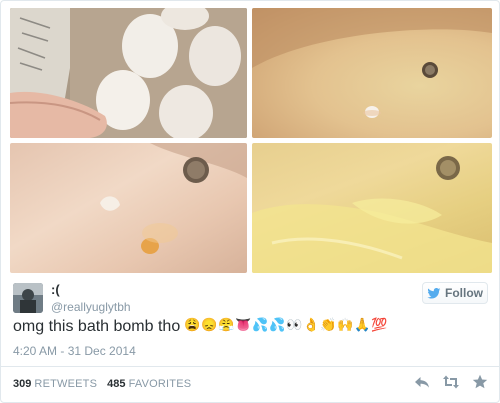 This screenshot has height=403, width=500. I want to click on twitter-bird-icon, so click(434, 293).